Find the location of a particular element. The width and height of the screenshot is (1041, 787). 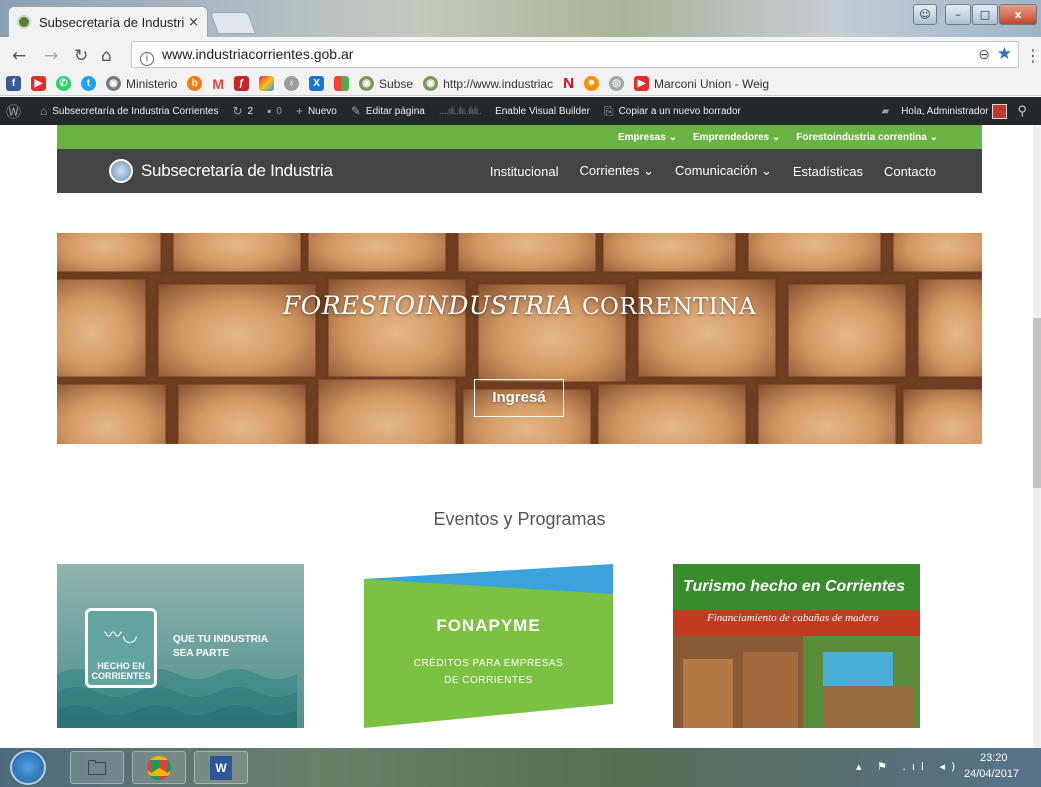

menu-estadisticas: Estadísticas is located at coordinates (828, 171).